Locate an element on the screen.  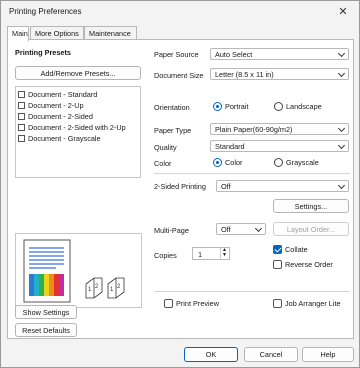
stepper-down-icon: ▼ is located at coordinates (224, 255).